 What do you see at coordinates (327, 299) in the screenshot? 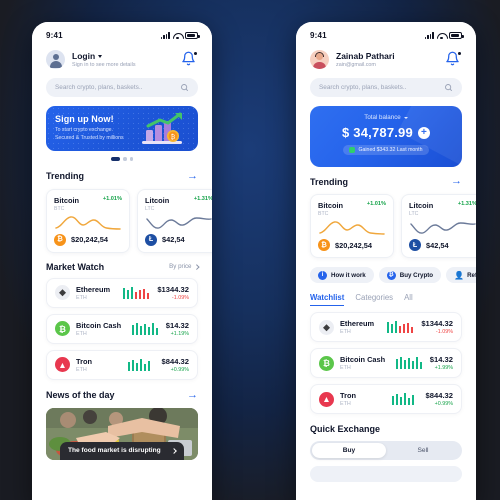
I see `tab-watchlist: Watchlist` at bounding box center [327, 299].